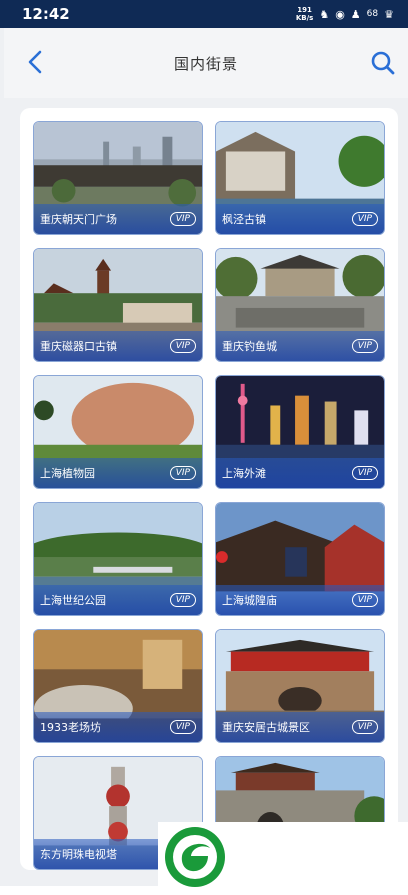 The image size is (408, 895). I want to click on network-speed-unit: KB/s, so click(304, 18).